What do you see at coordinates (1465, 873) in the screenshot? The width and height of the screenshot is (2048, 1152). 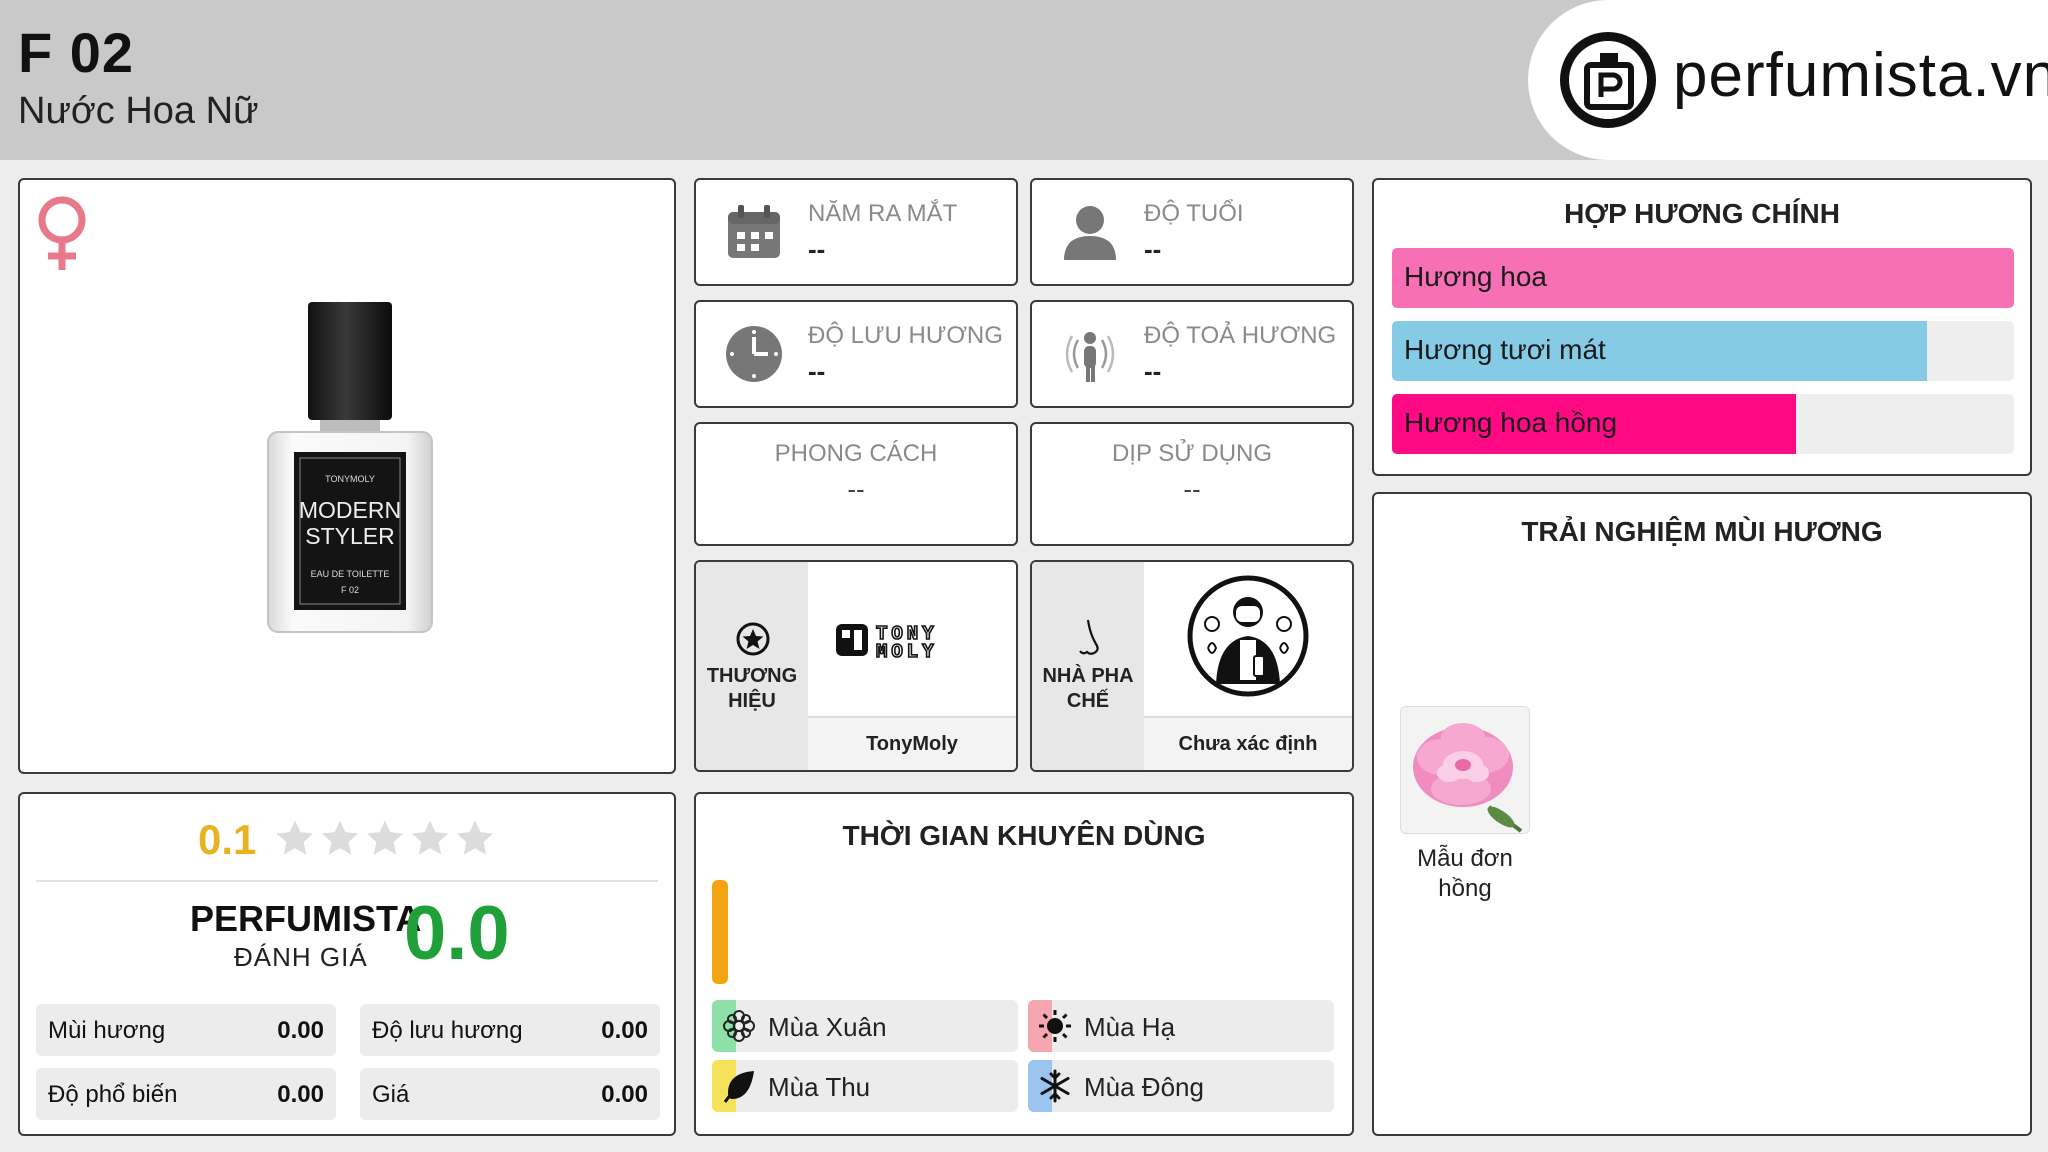 I see `note-label: Mẫu đơn hồng` at bounding box center [1465, 873].